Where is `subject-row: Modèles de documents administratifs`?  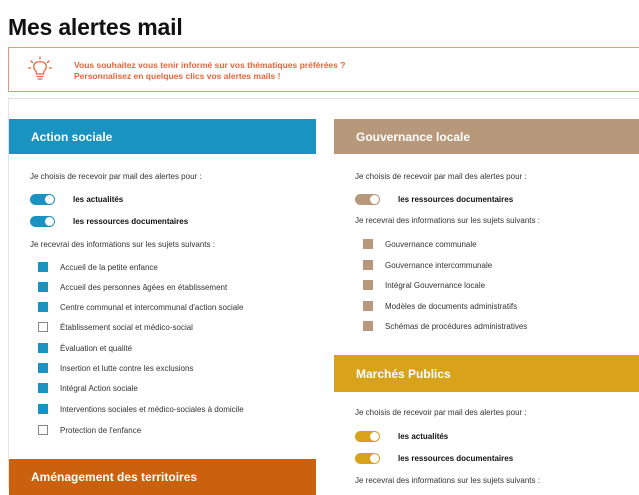
subject-row: Modèles de documents administratifs is located at coordinates (440, 306).